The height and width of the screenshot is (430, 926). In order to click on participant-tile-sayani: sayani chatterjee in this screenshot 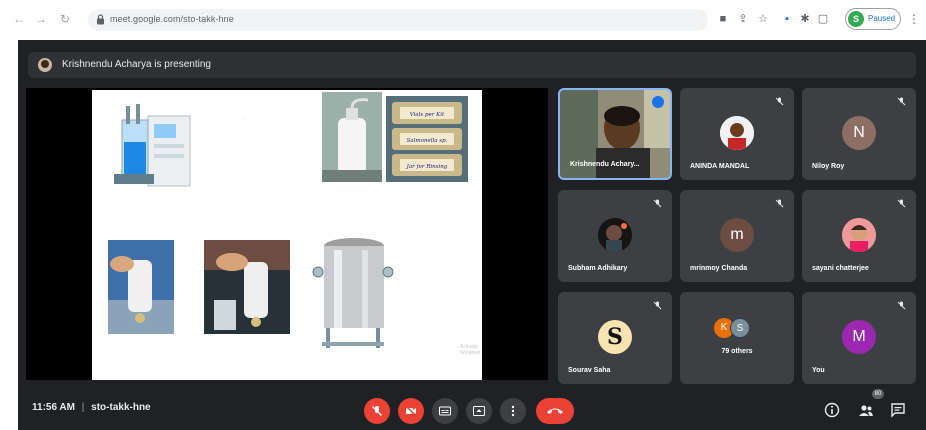, I will do `click(859, 236)`.